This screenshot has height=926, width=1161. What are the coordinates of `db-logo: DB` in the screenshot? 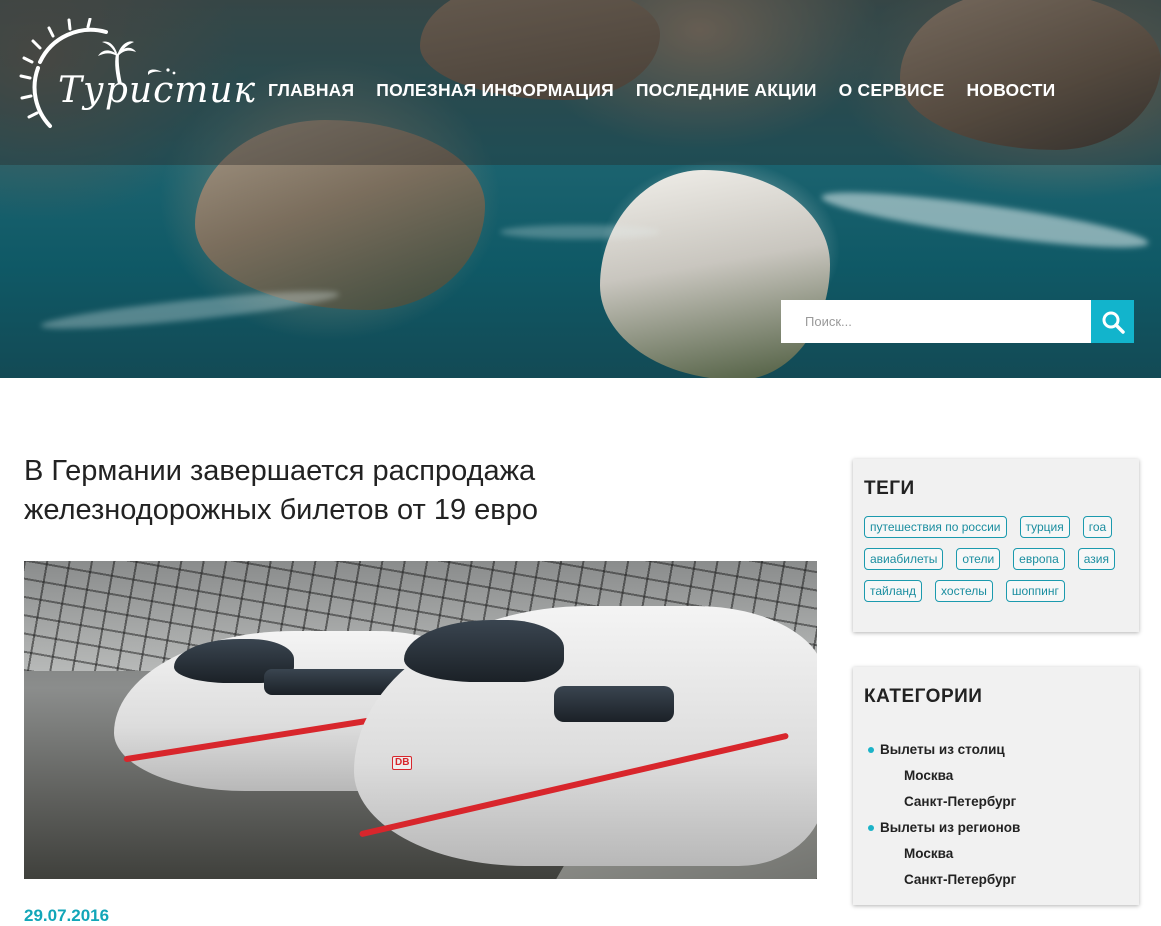 It's located at (402, 763).